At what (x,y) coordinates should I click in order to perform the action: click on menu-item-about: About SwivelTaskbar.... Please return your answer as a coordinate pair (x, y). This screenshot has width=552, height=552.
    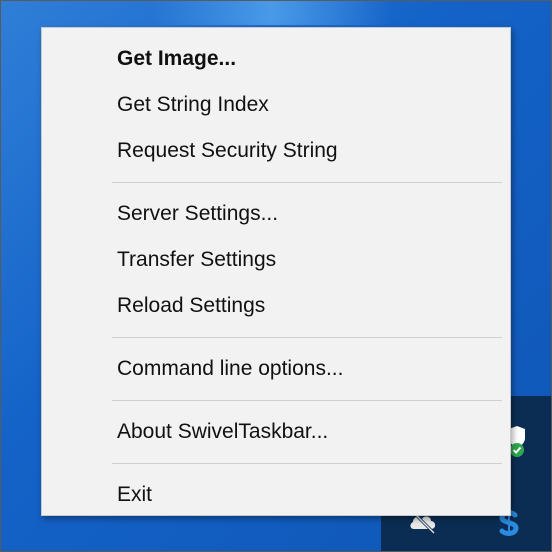
    Looking at the image, I should click on (276, 432).